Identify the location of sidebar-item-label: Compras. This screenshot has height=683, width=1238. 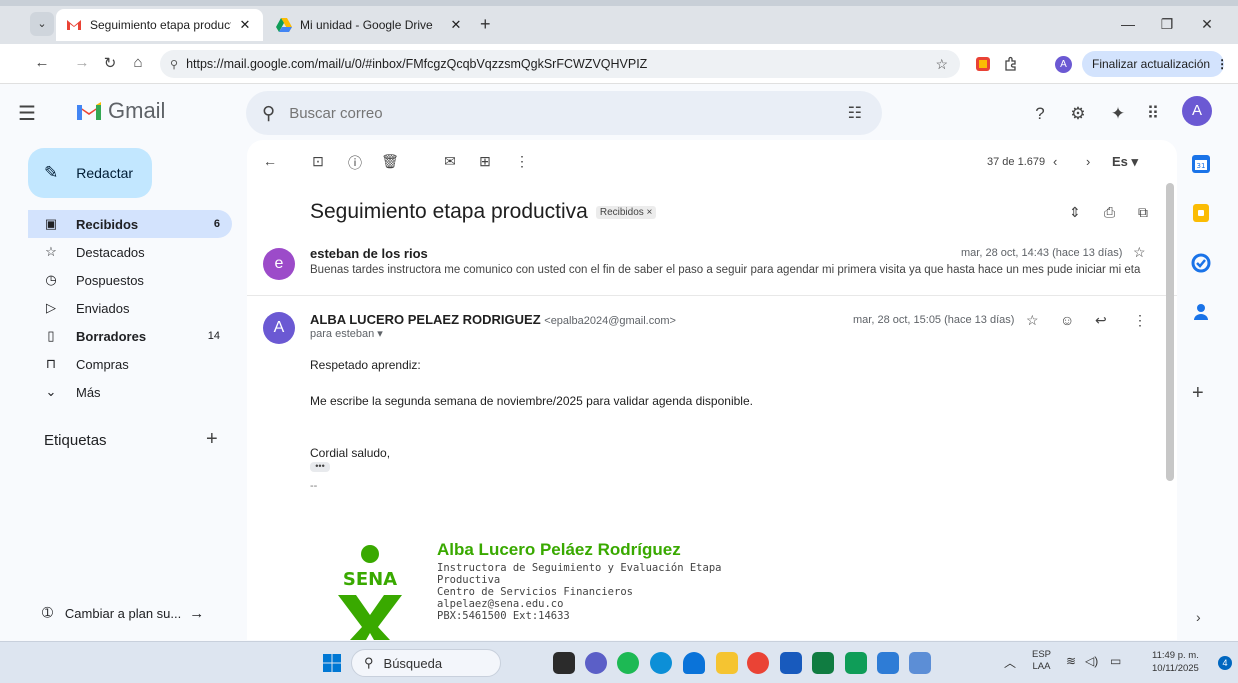
(102, 364).